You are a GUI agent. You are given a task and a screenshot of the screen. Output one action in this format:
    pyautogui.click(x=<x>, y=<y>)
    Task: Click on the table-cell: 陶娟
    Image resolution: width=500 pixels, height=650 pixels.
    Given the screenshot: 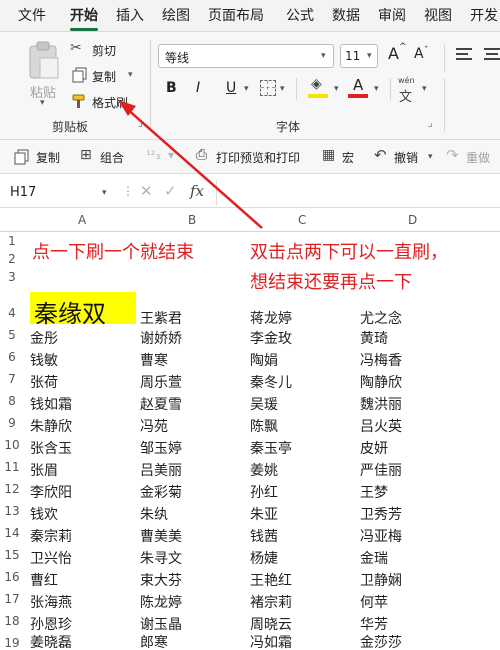 What is the action you would take?
    pyautogui.click(x=264, y=360)
    